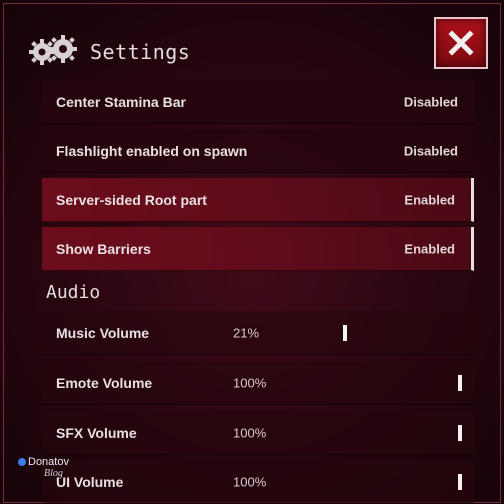  I want to click on setting-row-center-stamina-bar: Center Stamina Bar Disabled, so click(258, 102).